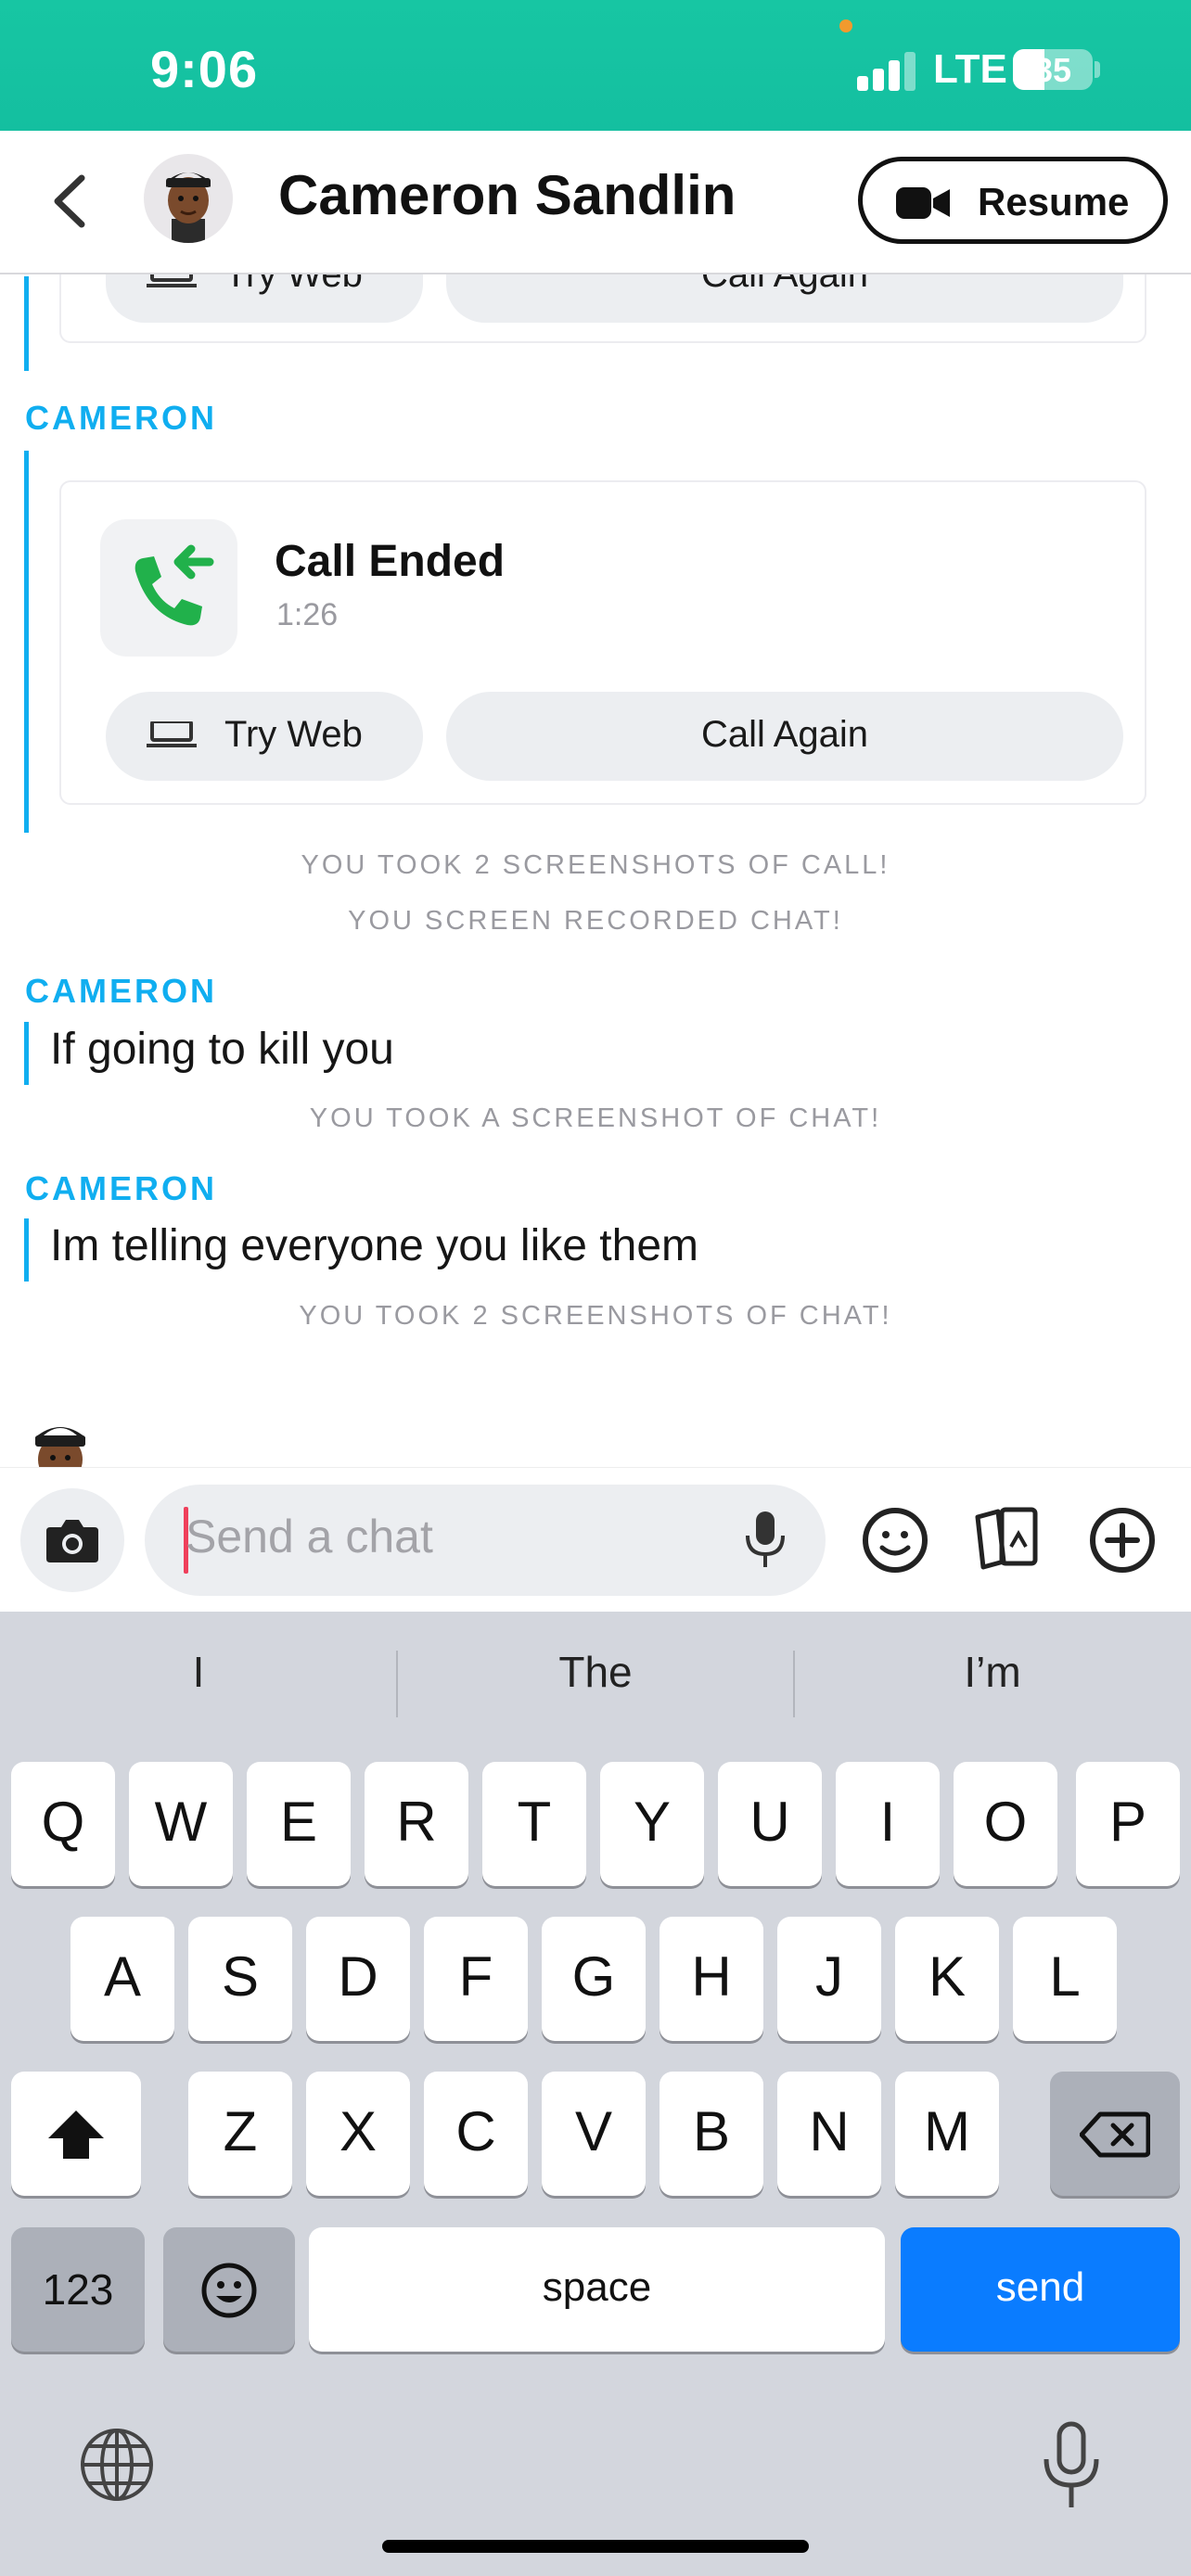 Image resolution: width=1191 pixels, height=2576 pixels. I want to click on key-label: Z, so click(240, 2131).